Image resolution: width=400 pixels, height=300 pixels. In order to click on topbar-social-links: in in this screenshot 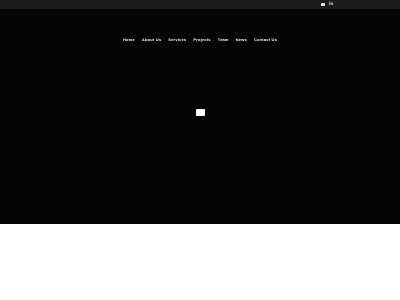, I will do `click(327, 4)`.